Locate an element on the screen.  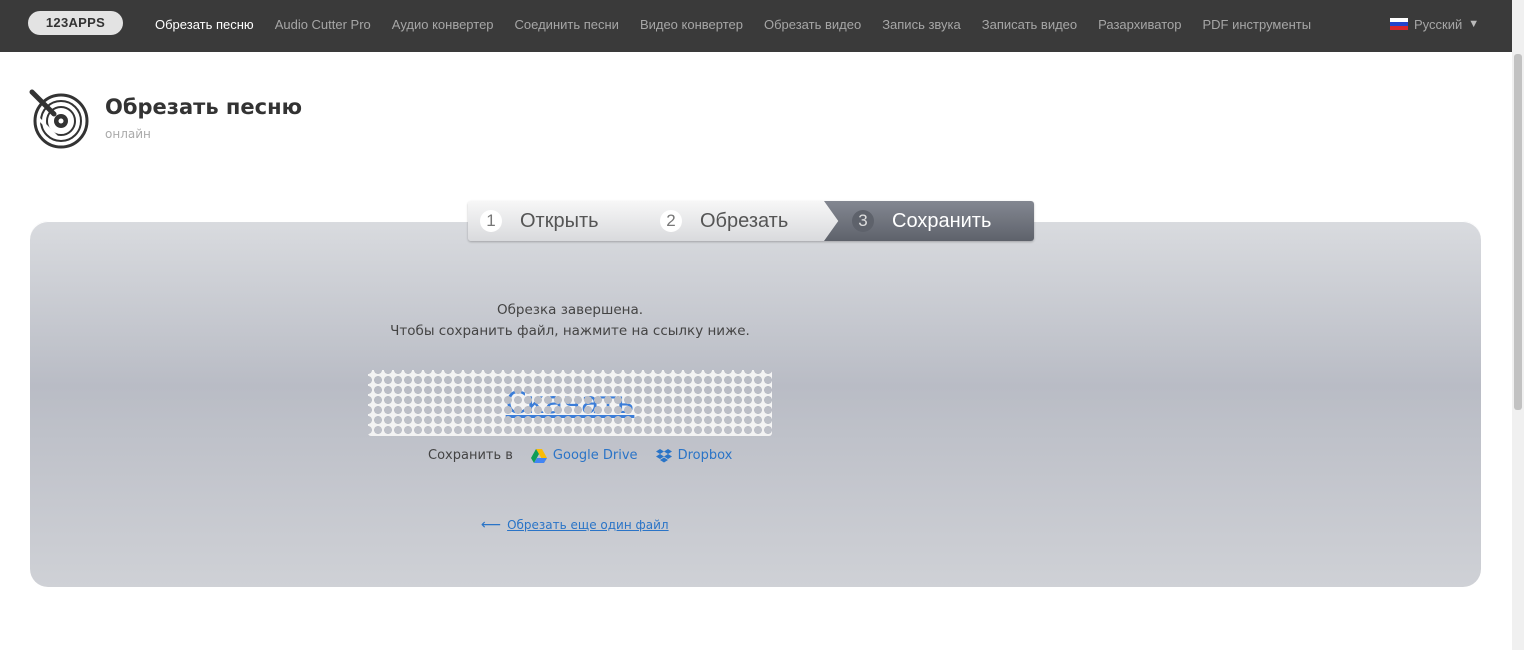
nav-link-pdf-tools: PDF инструменты is located at coordinates (1256, 24).